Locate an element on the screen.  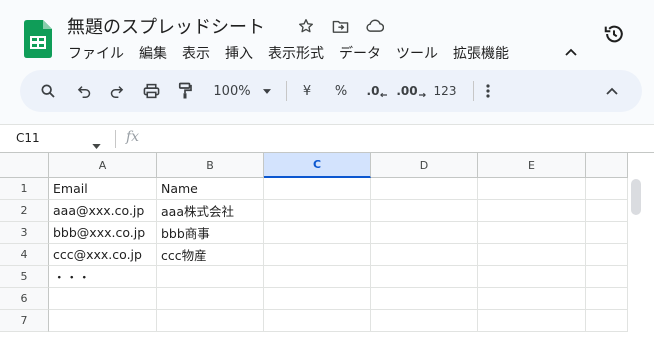
column-header-d: D is located at coordinates (424, 165).